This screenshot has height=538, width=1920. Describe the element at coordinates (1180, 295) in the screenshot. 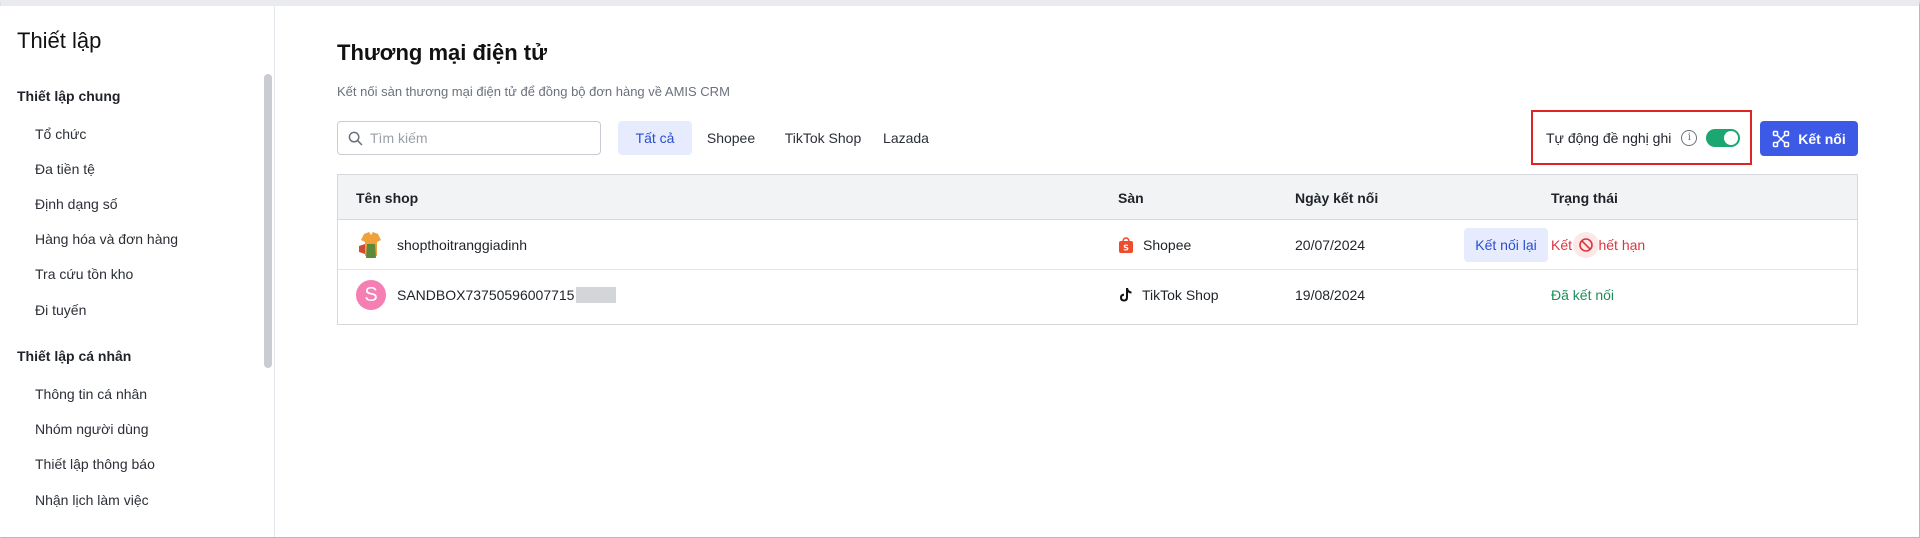

I see `platform-name: TikTok Shop` at that location.